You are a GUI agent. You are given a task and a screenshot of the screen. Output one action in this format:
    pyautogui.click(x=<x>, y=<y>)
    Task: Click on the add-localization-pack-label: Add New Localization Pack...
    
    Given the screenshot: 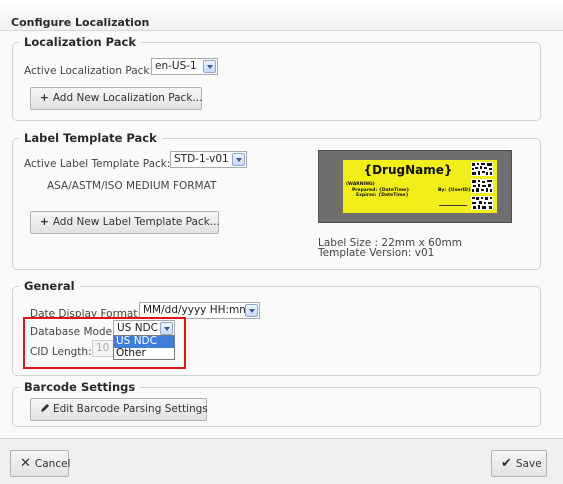 What is the action you would take?
    pyautogui.click(x=127, y=98)
    